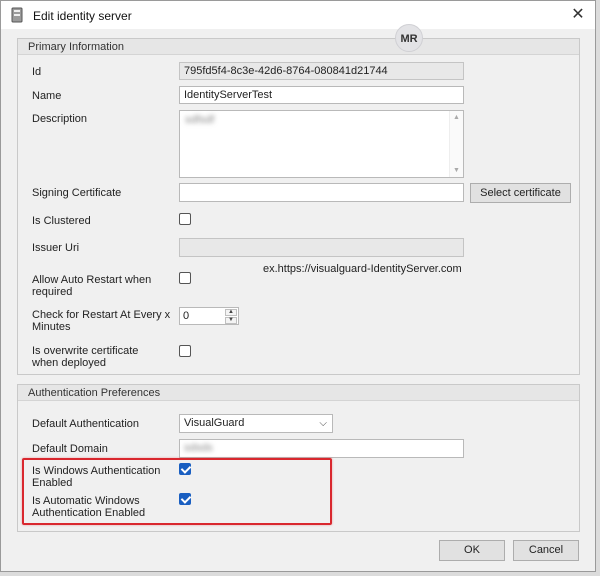 The width and height of the screenshot is (600, 576). What do you see at coordinates (298, 47) in the screenshot?
I see `primary-information-header: Primary Information` at bounding box center [298, 47].